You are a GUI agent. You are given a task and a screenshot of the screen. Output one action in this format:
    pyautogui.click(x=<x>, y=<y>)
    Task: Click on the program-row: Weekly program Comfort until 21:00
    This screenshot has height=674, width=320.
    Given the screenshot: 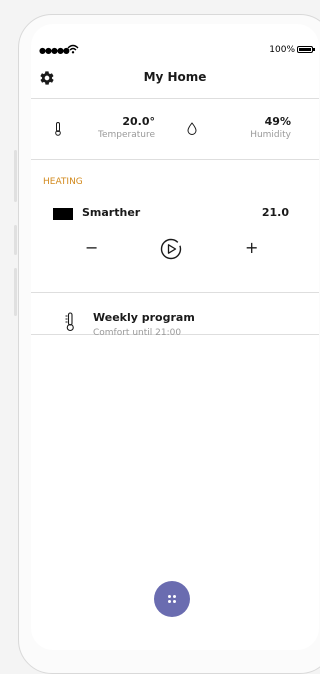 What is the action you would take?
    pyautogui.click(x=175, y=315)
    